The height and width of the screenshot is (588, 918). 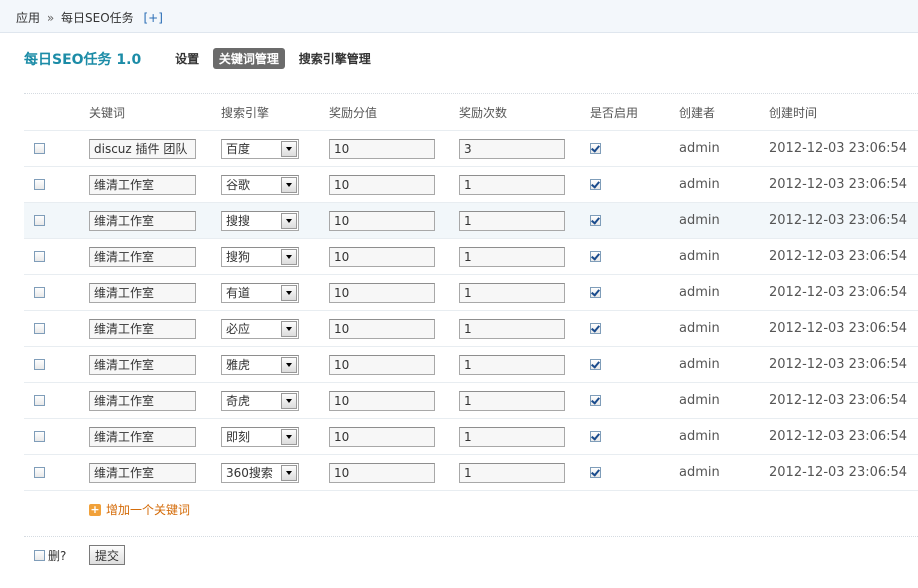 I want to click on column-header-engine: 搜索引擎, so click(x=245, y=112).